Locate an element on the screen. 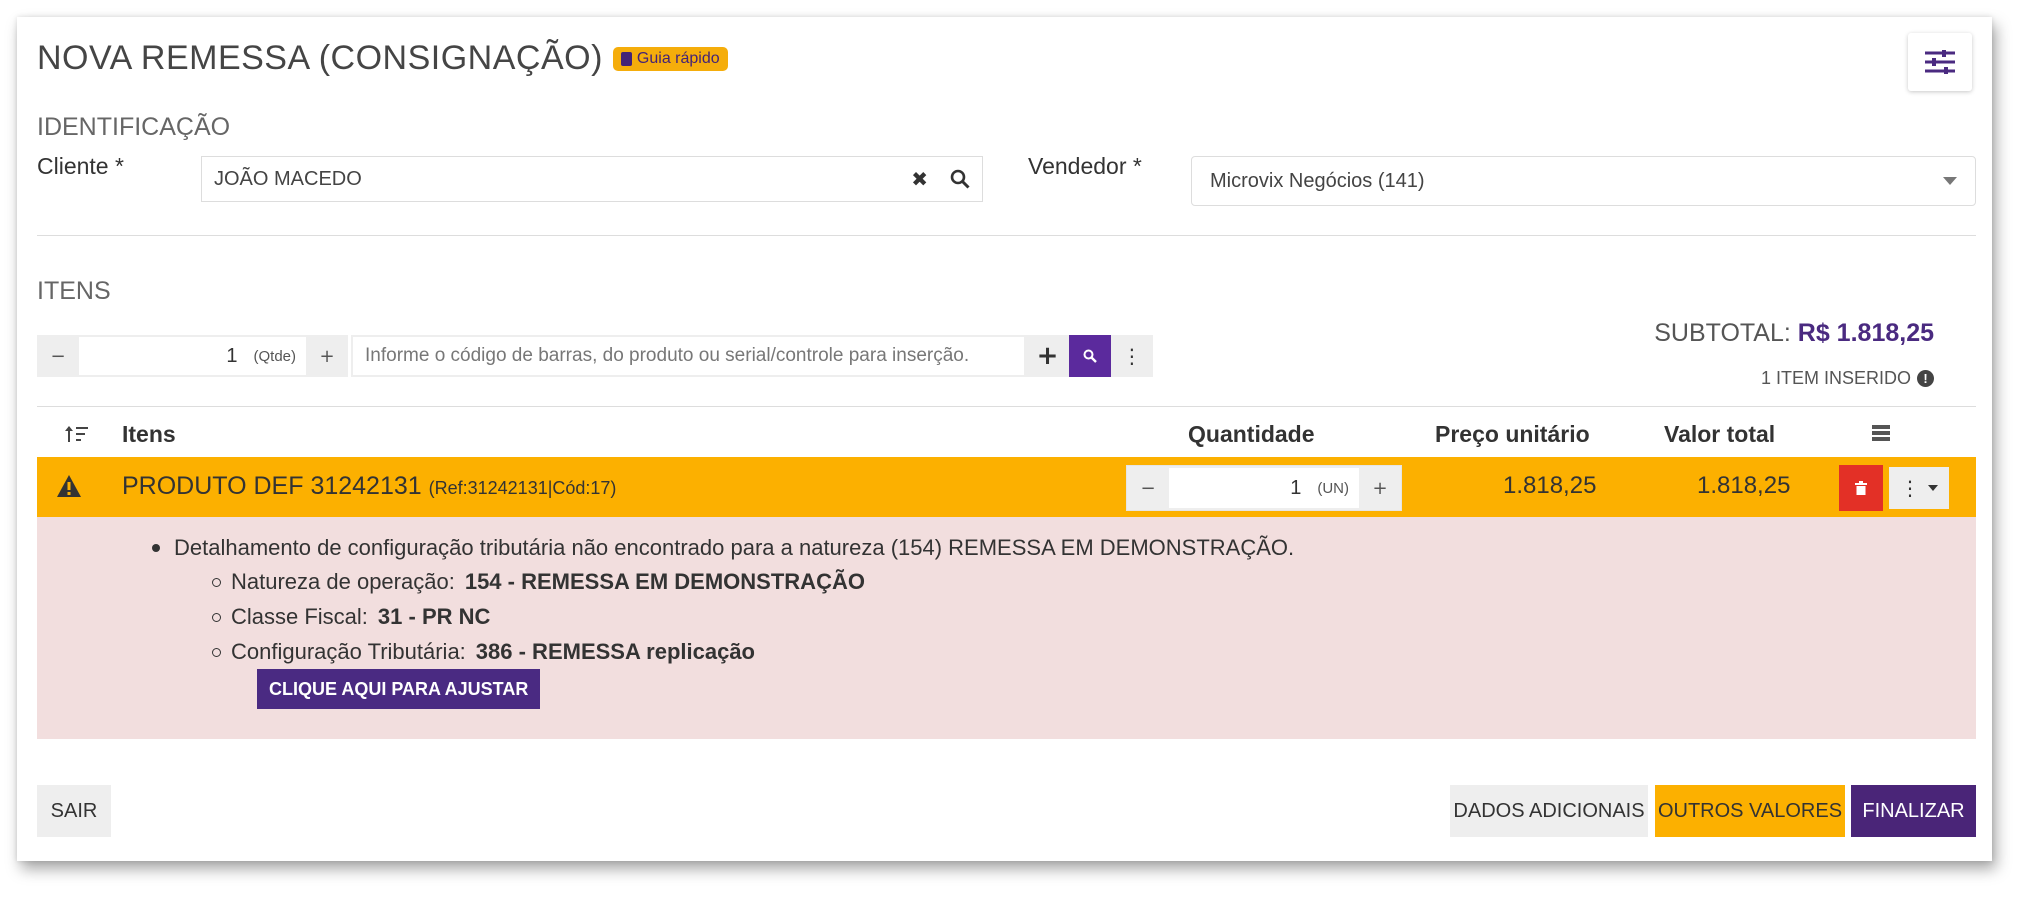 The width and height of the screenshot is (2041, 911). clear-icon: ✖ is located at coordinates (919, 179).